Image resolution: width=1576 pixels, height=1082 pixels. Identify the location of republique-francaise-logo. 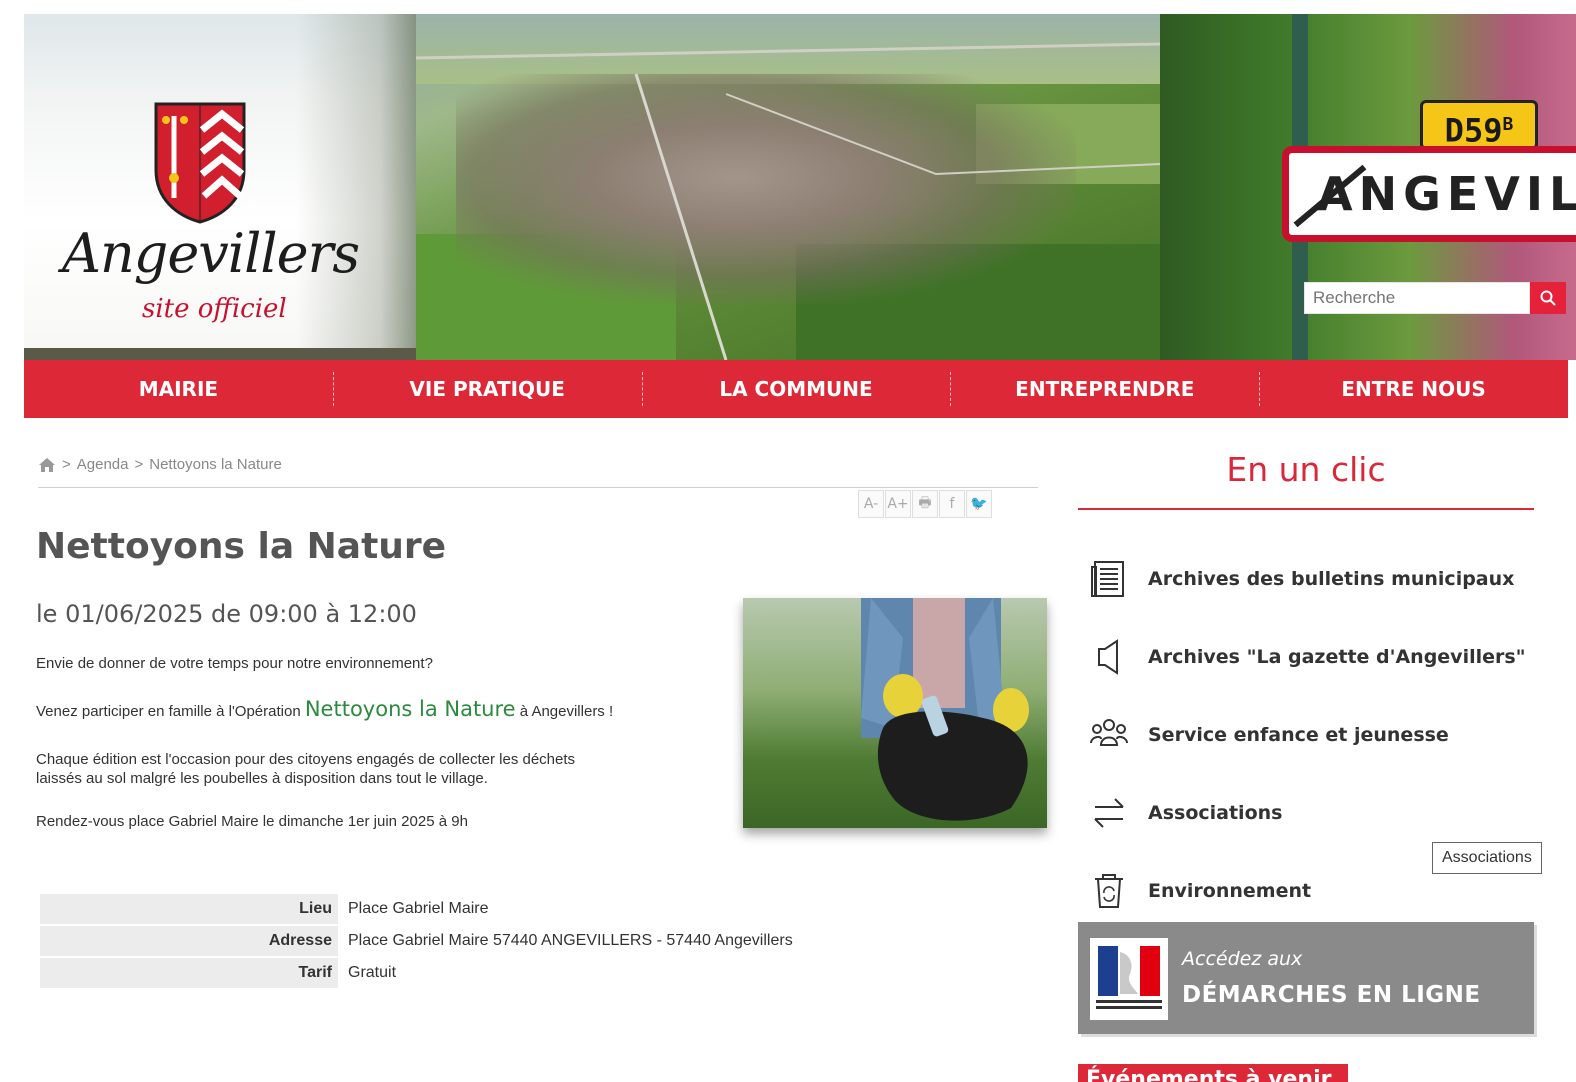
(1129, 979).